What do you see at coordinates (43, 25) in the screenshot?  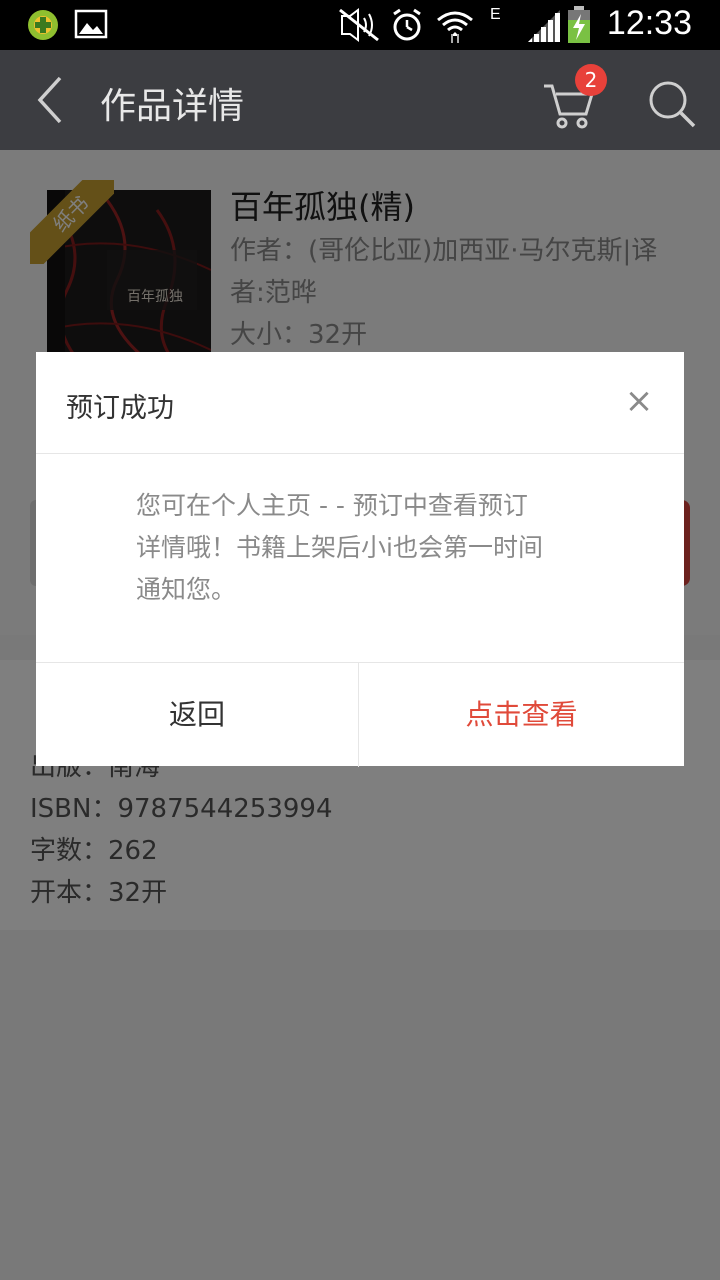 I see `app-notification-icon` at bounding box center [43, 25].